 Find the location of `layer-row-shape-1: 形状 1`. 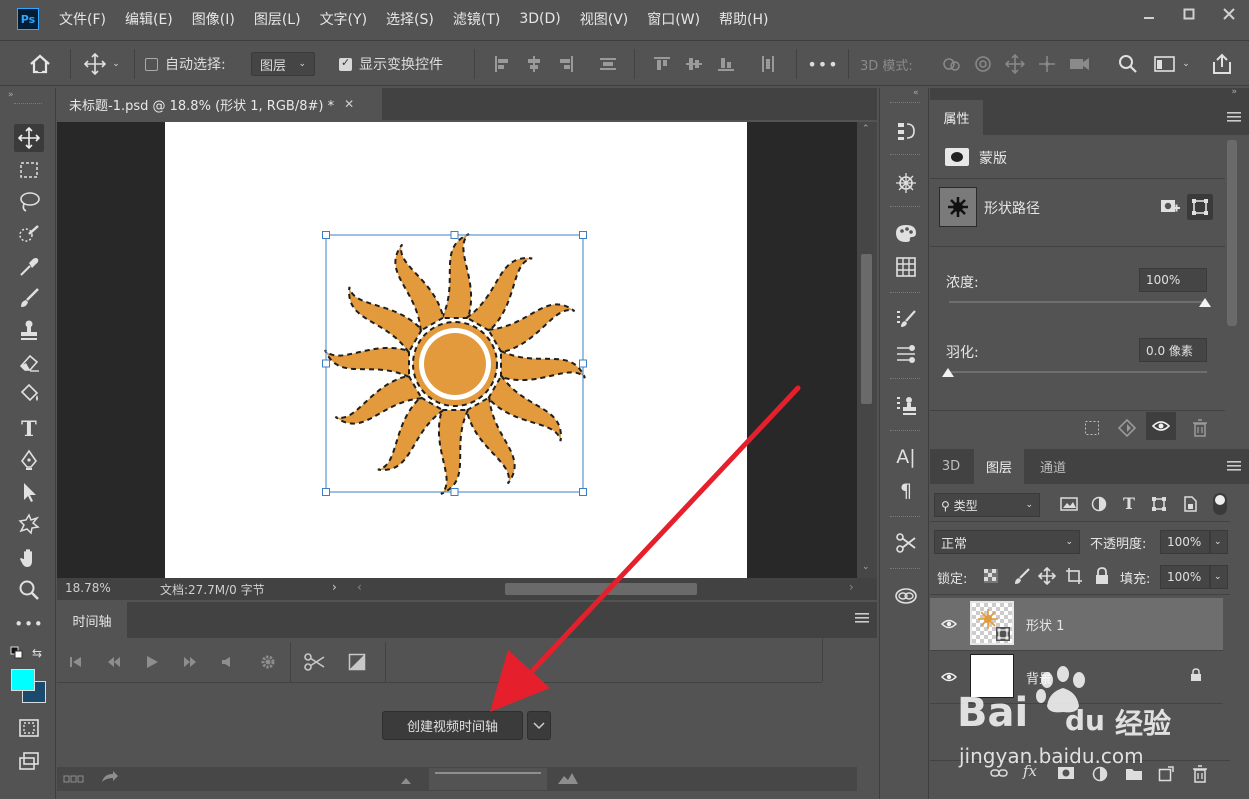

layer-row-shape-1: 形状 1 is located at coordinates (1076, 624).